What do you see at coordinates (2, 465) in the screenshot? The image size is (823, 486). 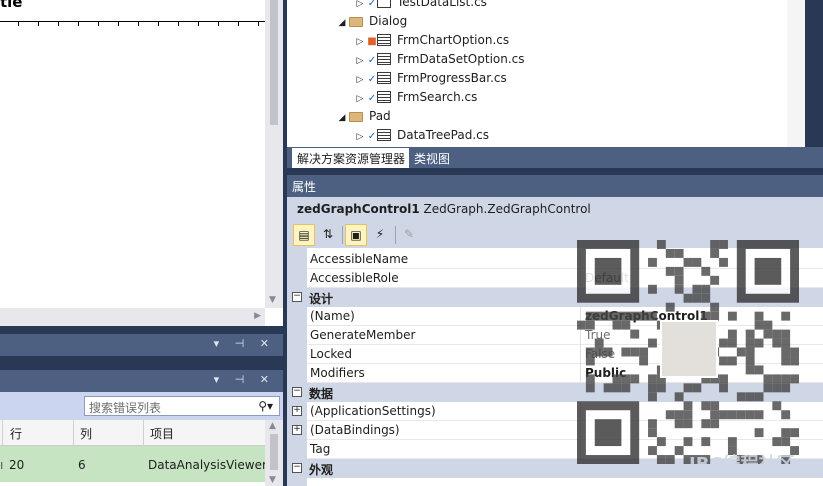 I see `row-cell-prefix: ı` at bounding box center [2, 465].